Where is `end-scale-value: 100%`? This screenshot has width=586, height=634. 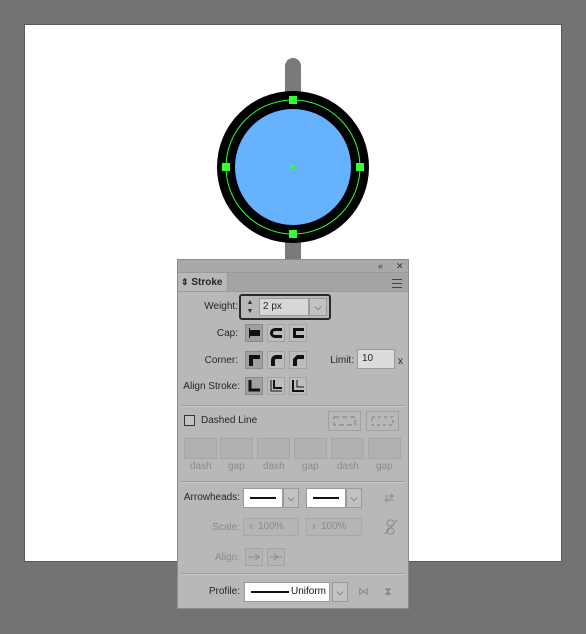
end-scale-value: 100% is located at coordinates (334, 526).